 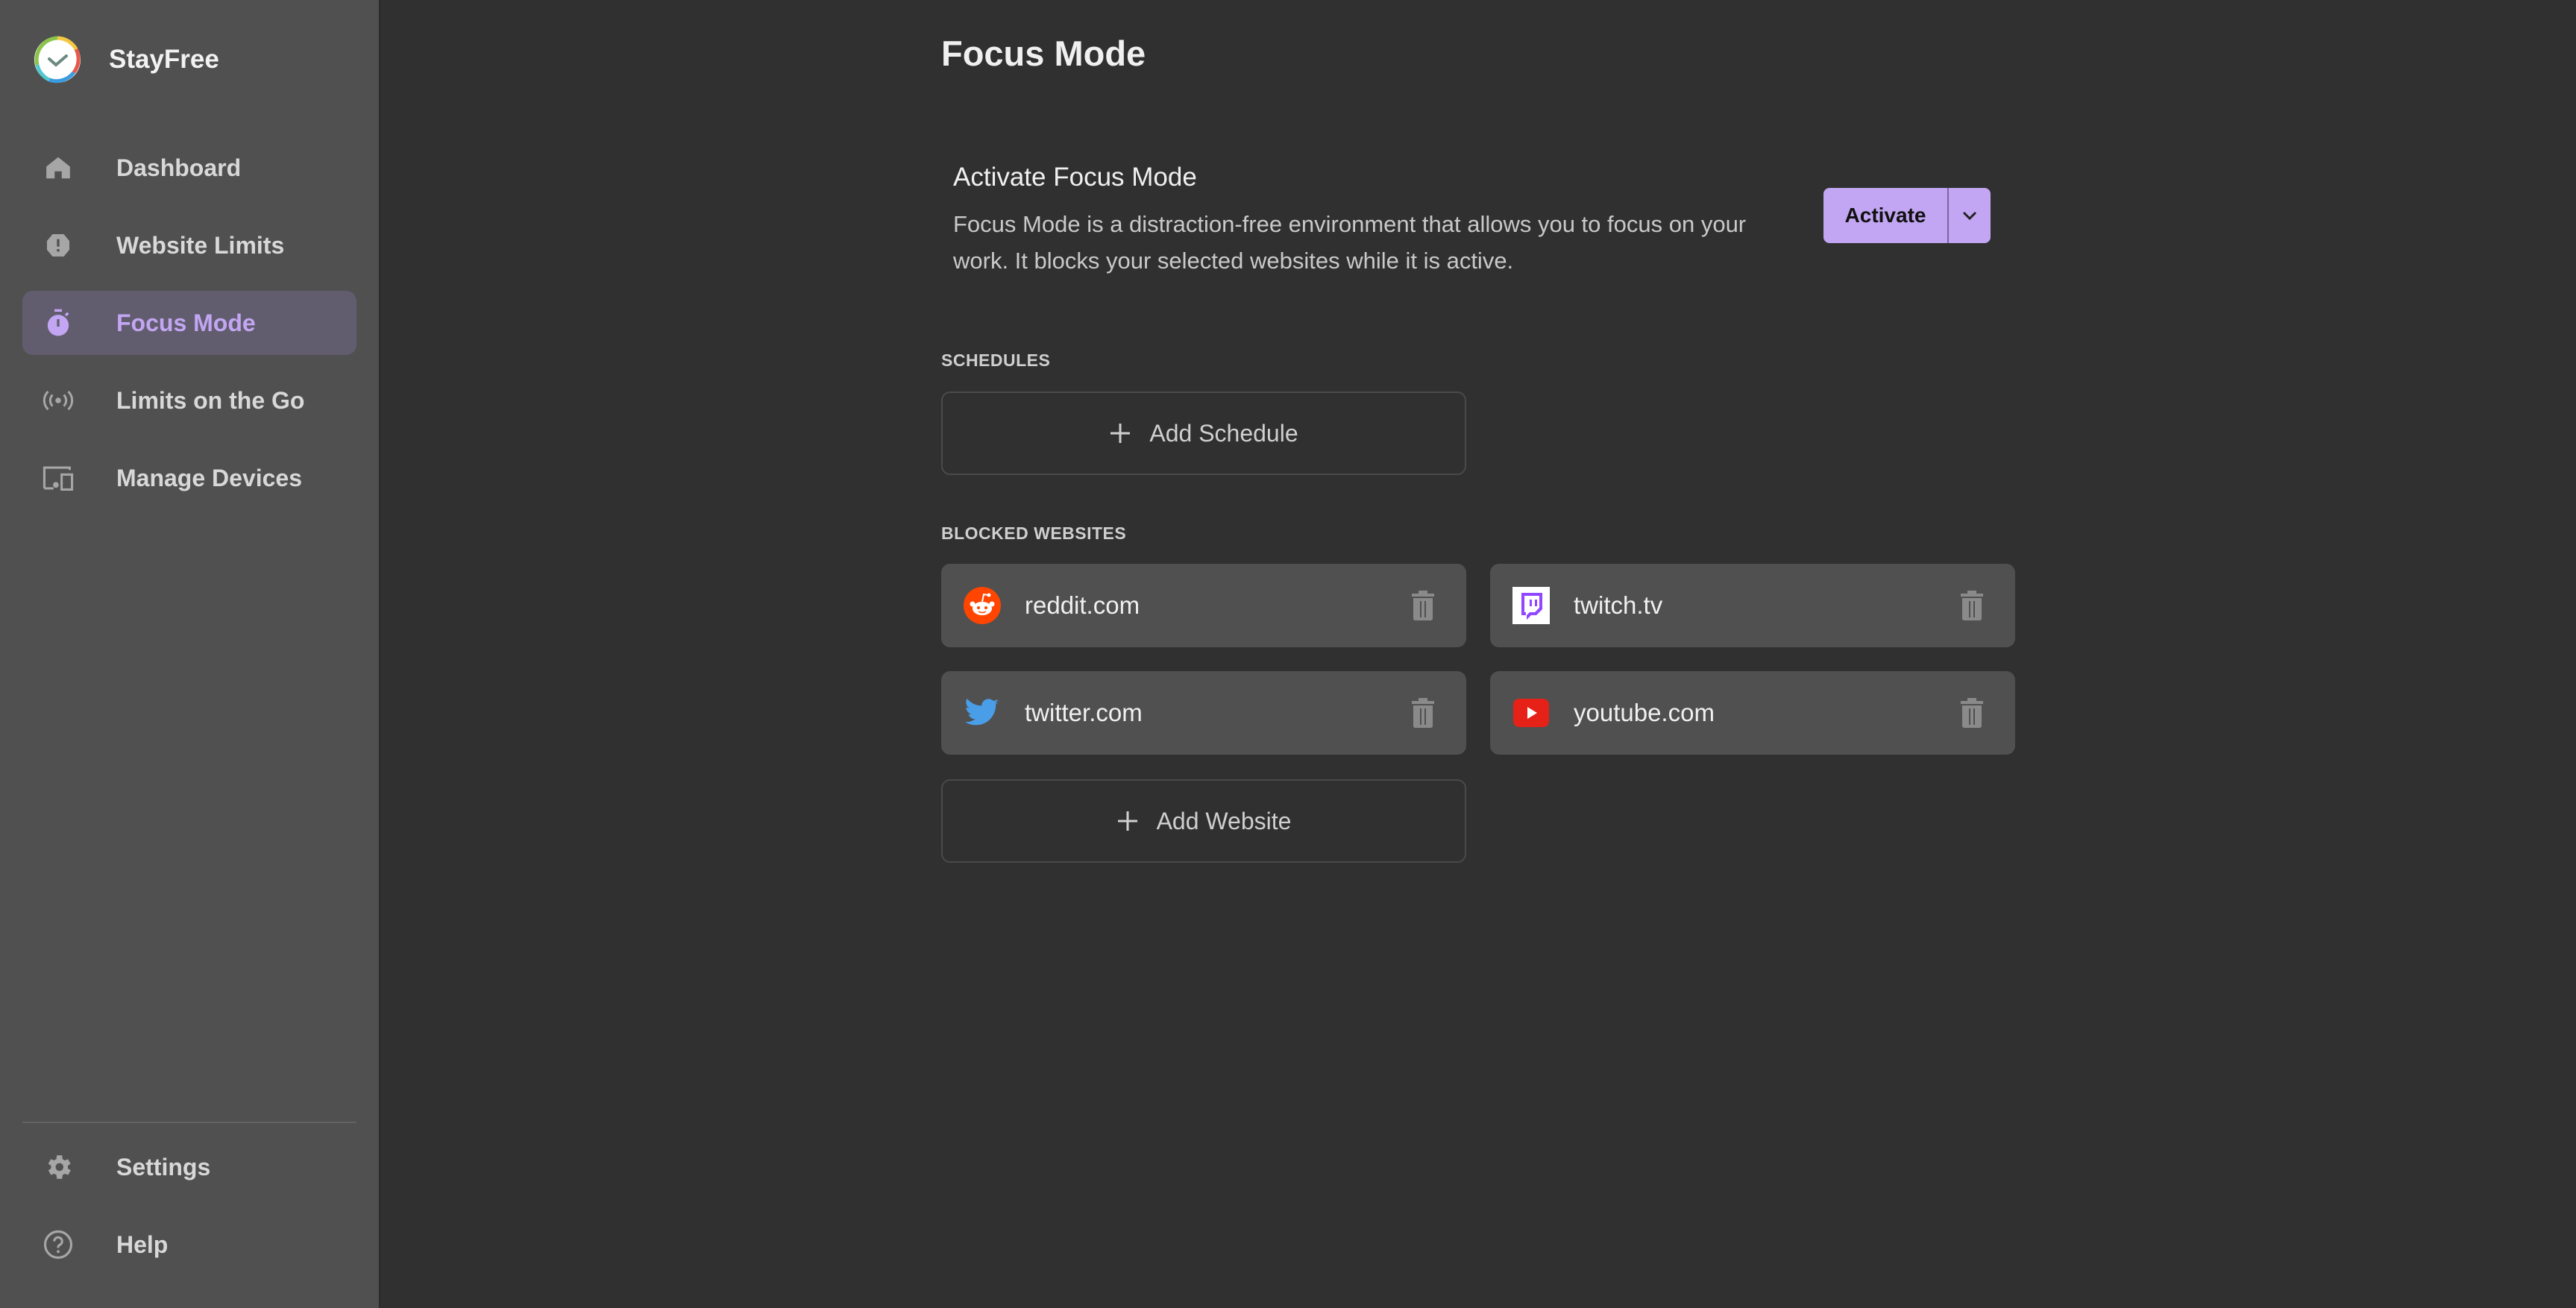 I want to click on site-name: reddit.com, so click(x=1083, y=605).